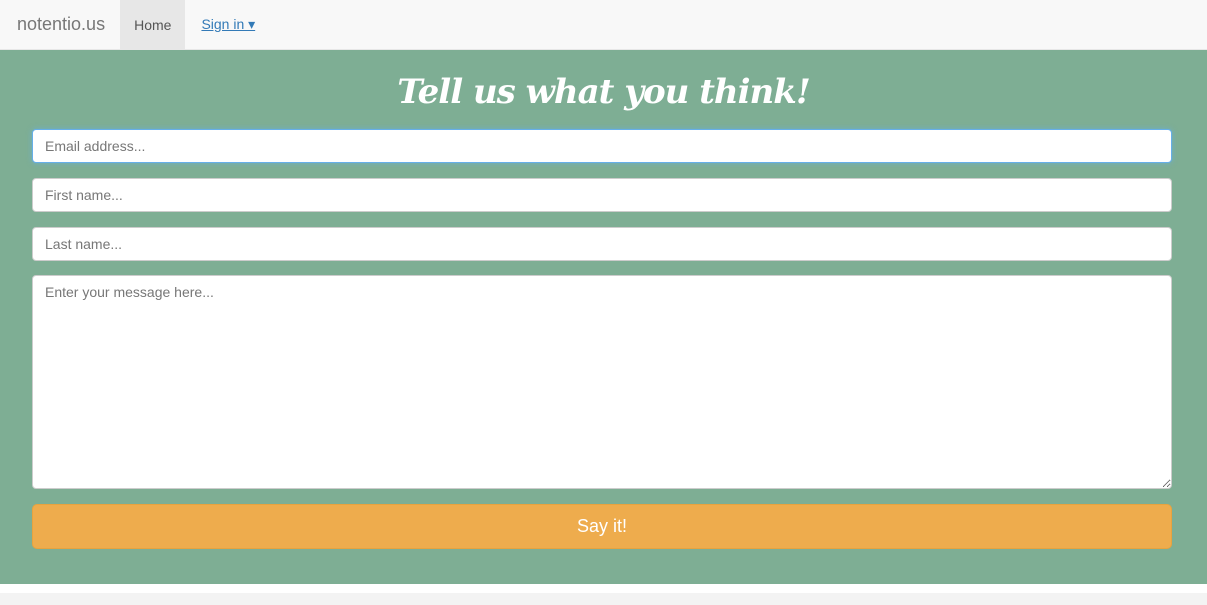  What do you see at coordinates (602, 195) in the screenshot?
I see `first-name-field` at bounding box center [602, 195].